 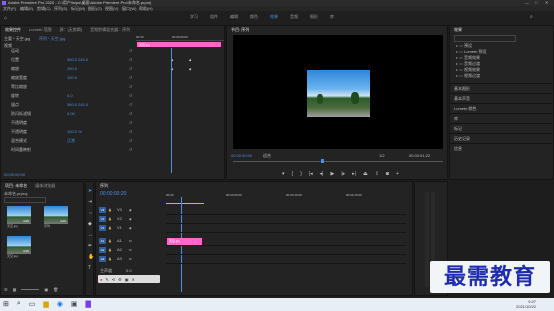 I want to click on ec-property-row: 不透明度 ↺, so click(x=68, y=123).